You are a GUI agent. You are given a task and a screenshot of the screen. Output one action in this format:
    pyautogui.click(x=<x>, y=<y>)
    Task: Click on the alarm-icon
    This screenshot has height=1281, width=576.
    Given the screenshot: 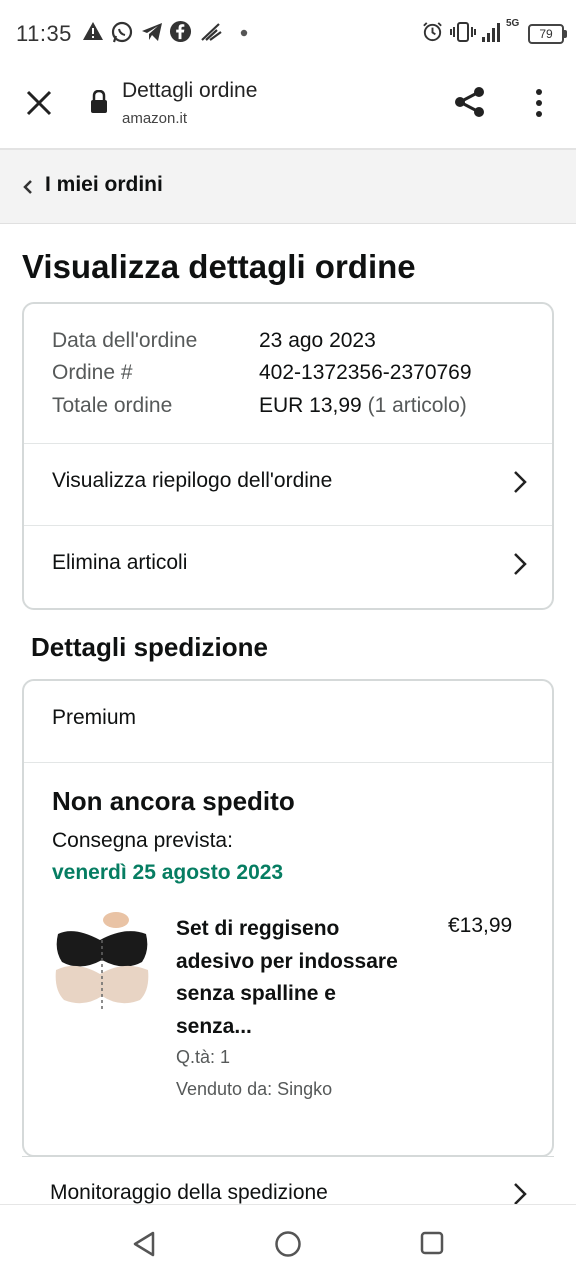 What is the action you would take?
    pyautogui.click(x=432, y=32)
    